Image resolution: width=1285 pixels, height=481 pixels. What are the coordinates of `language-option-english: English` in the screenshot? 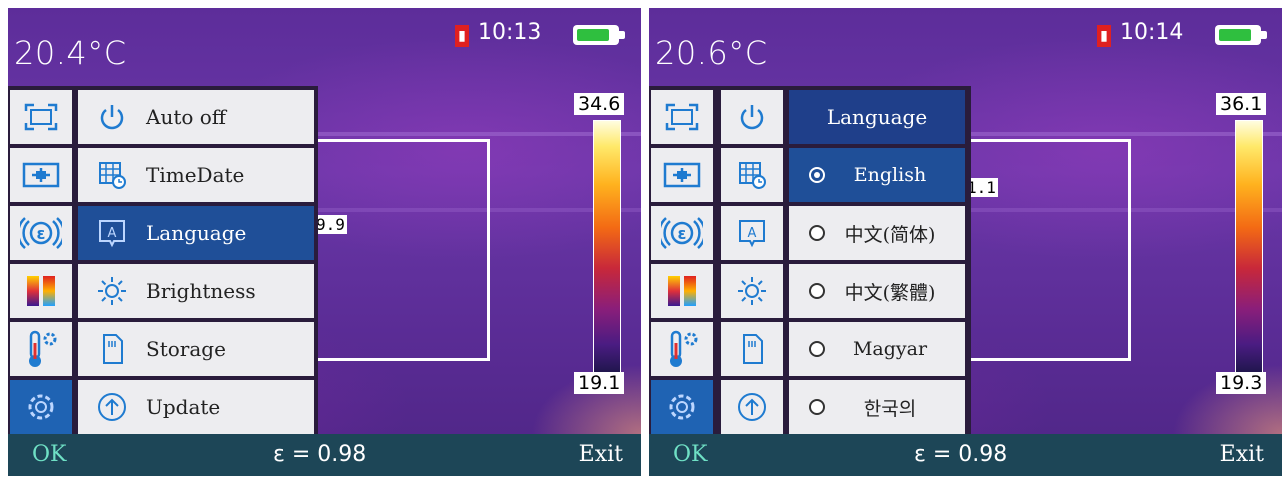 It's located at (877, 175).